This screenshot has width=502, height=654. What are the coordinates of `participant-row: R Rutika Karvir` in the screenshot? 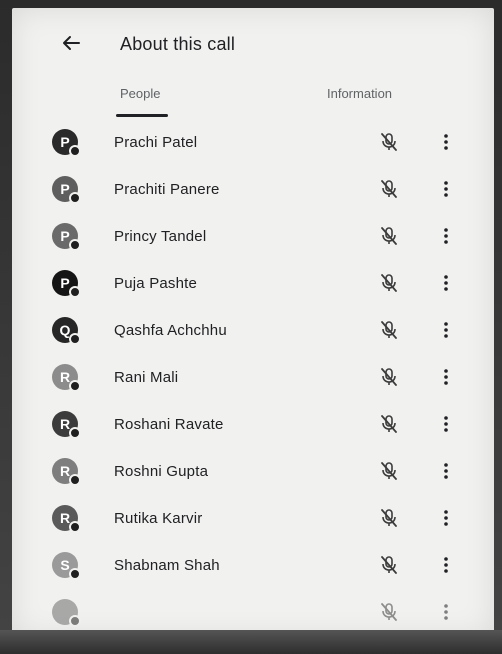 It's located at (253, 519).